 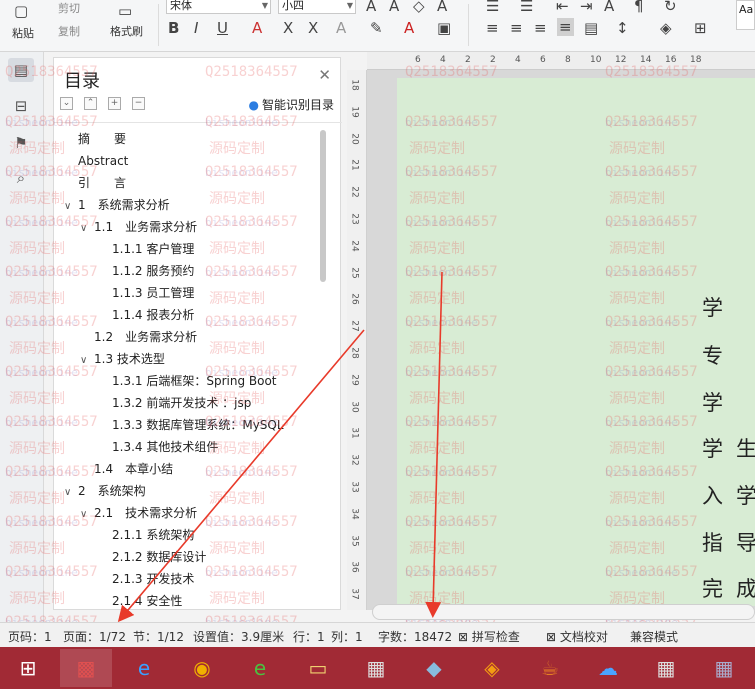 I want to click on format-painter-button: 格式刷, so click(x=126, y=31).